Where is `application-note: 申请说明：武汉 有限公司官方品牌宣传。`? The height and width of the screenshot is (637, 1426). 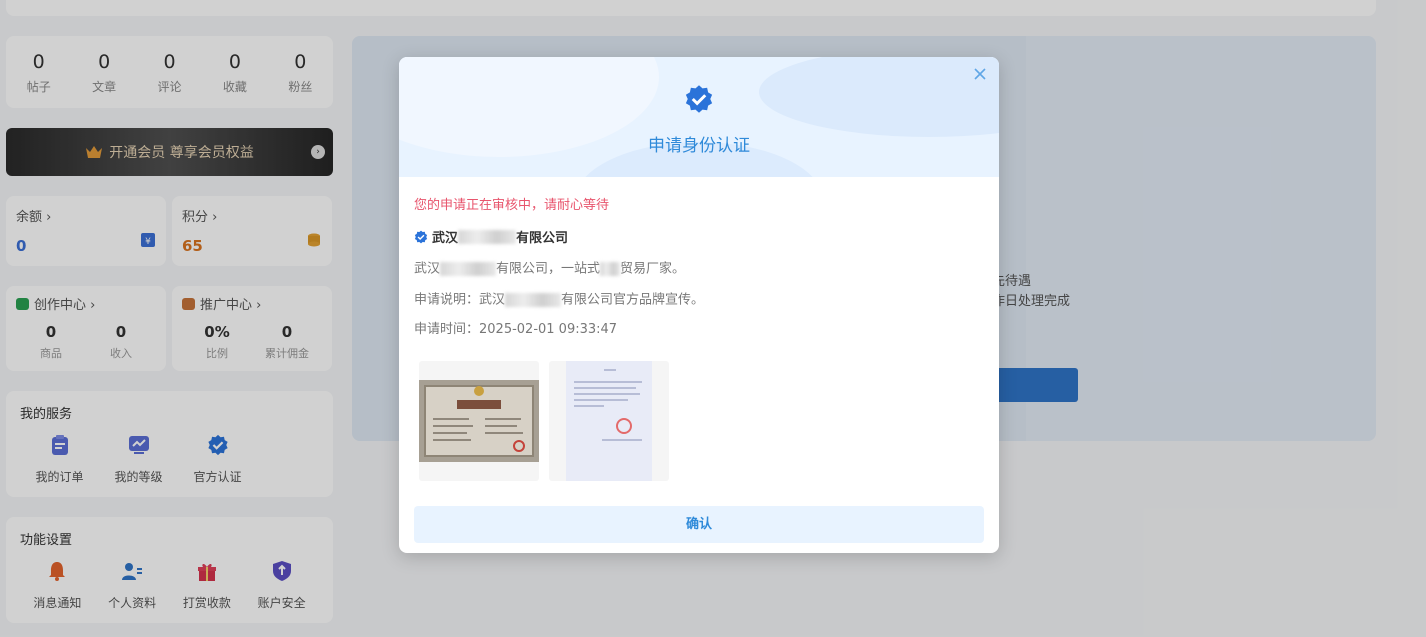 application-note: 申请说明：武汉 有限公司官方品牌宣传。 is located at coordinates (559, 299).